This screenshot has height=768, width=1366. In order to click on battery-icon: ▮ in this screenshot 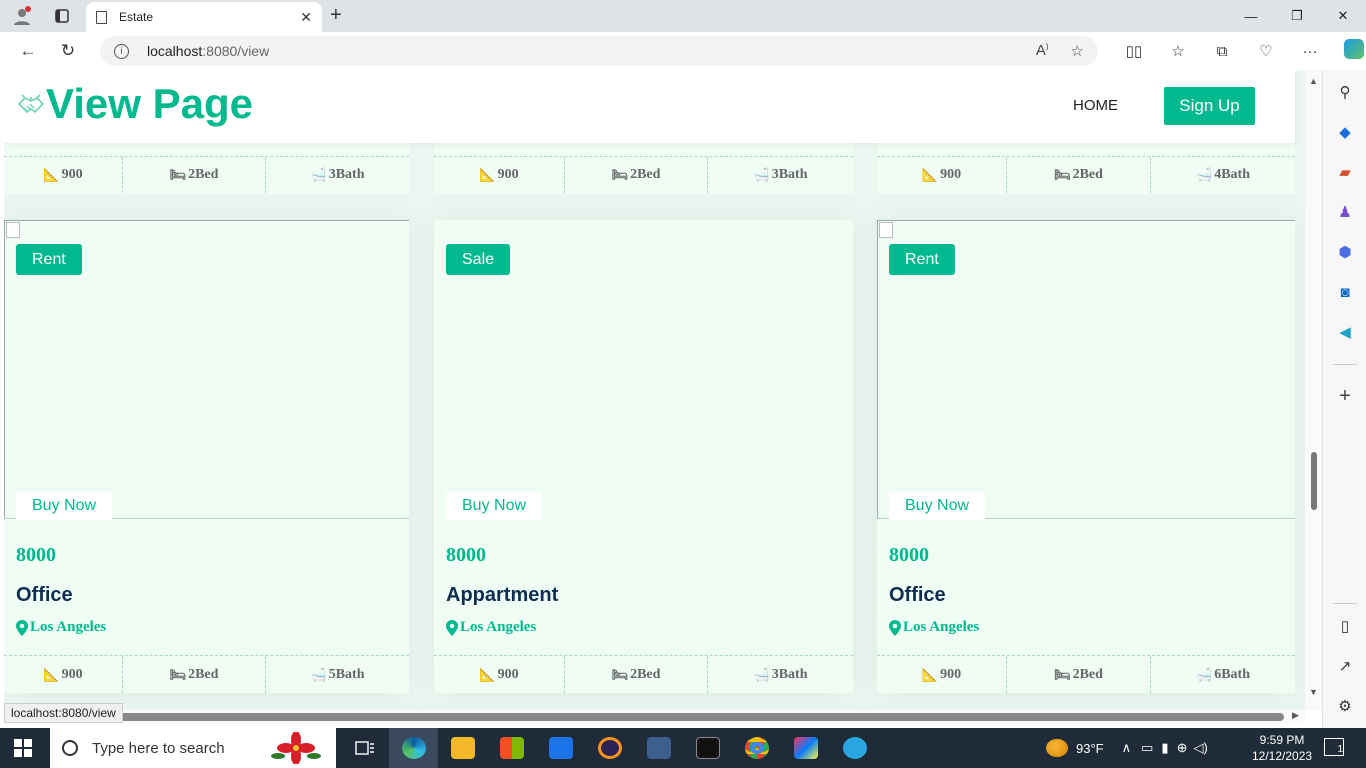, I will do `click(1164, 748)`.